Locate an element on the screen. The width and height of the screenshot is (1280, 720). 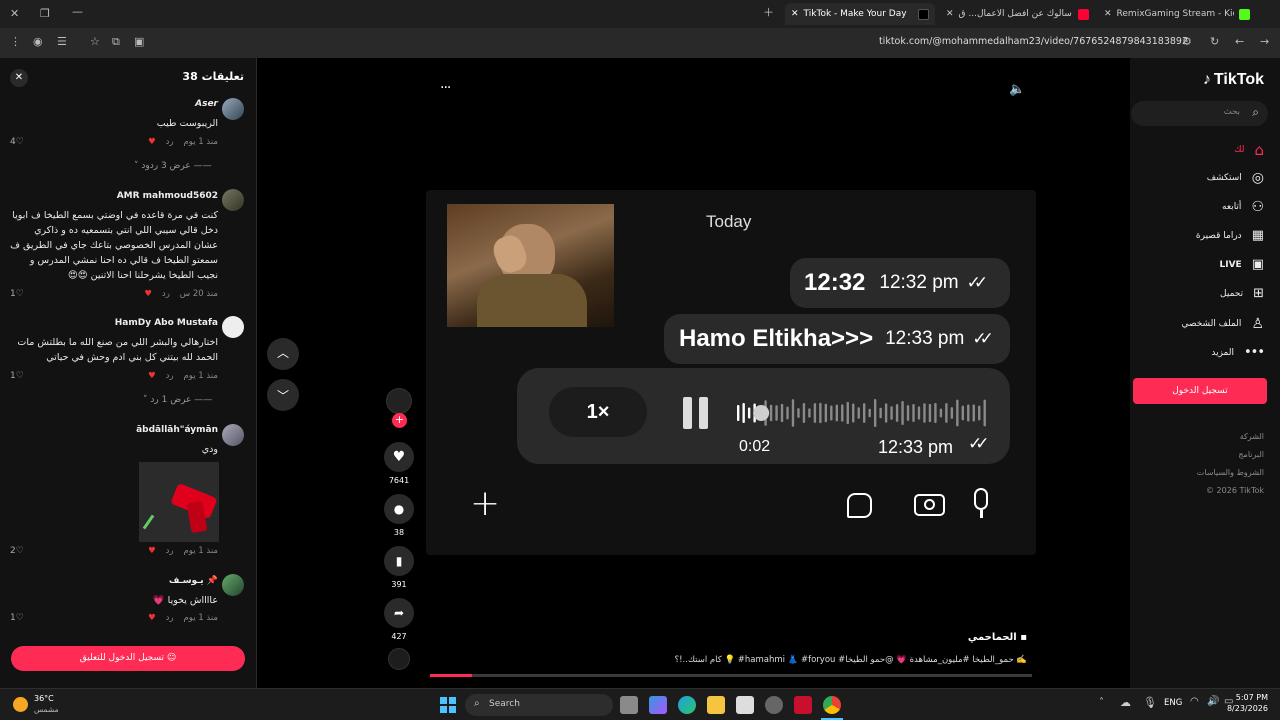
back-icon: ← is located at coordinates (1239, 42).